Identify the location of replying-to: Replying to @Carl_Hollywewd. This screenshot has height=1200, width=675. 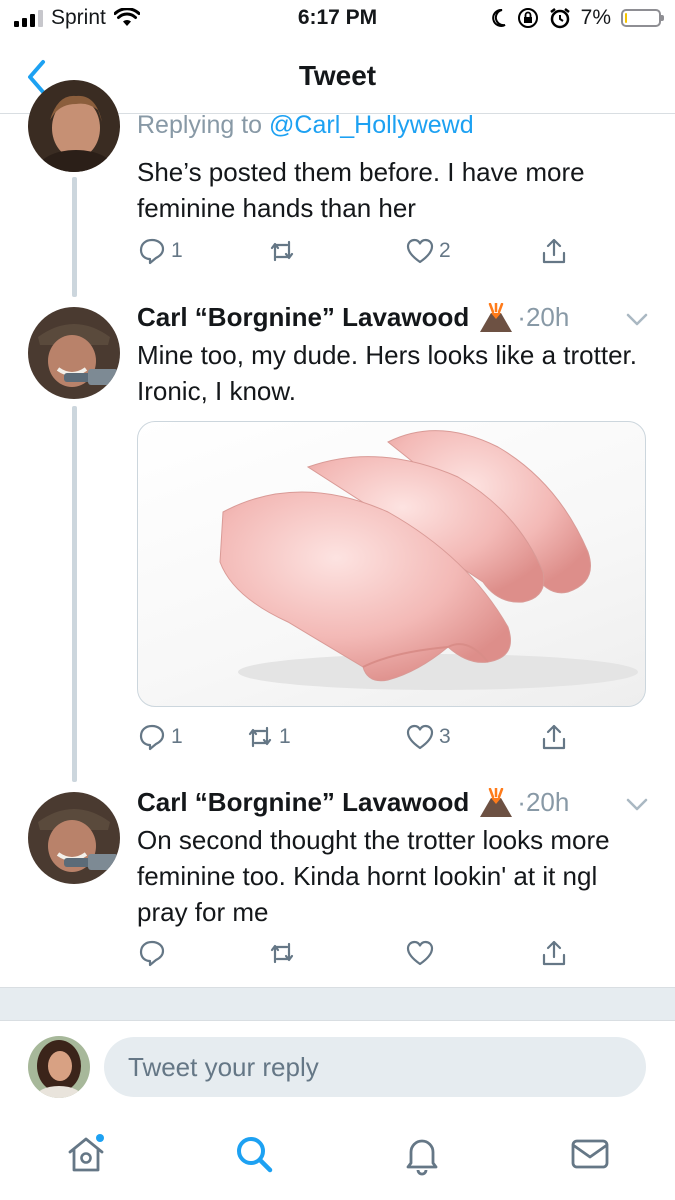
(305, 125).